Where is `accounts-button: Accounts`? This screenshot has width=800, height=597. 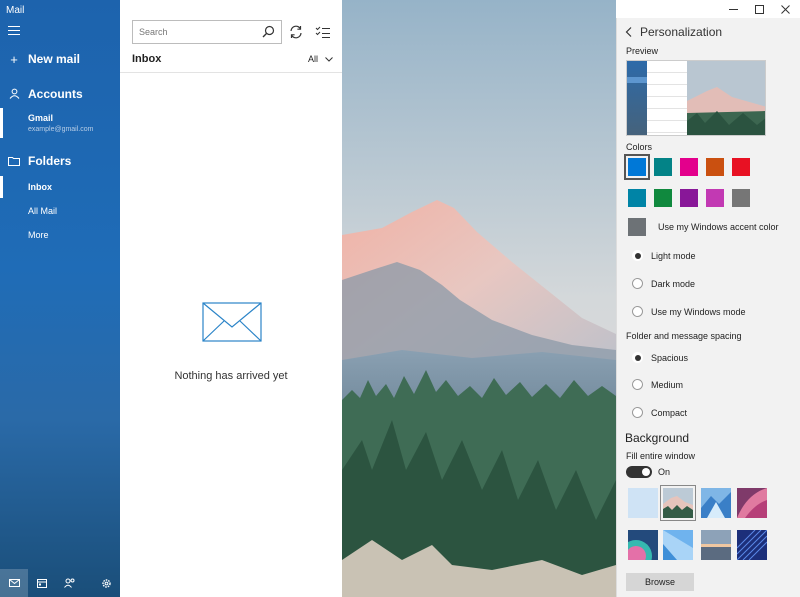 accounts-button: Accounts is located at coordinates (60, 94).